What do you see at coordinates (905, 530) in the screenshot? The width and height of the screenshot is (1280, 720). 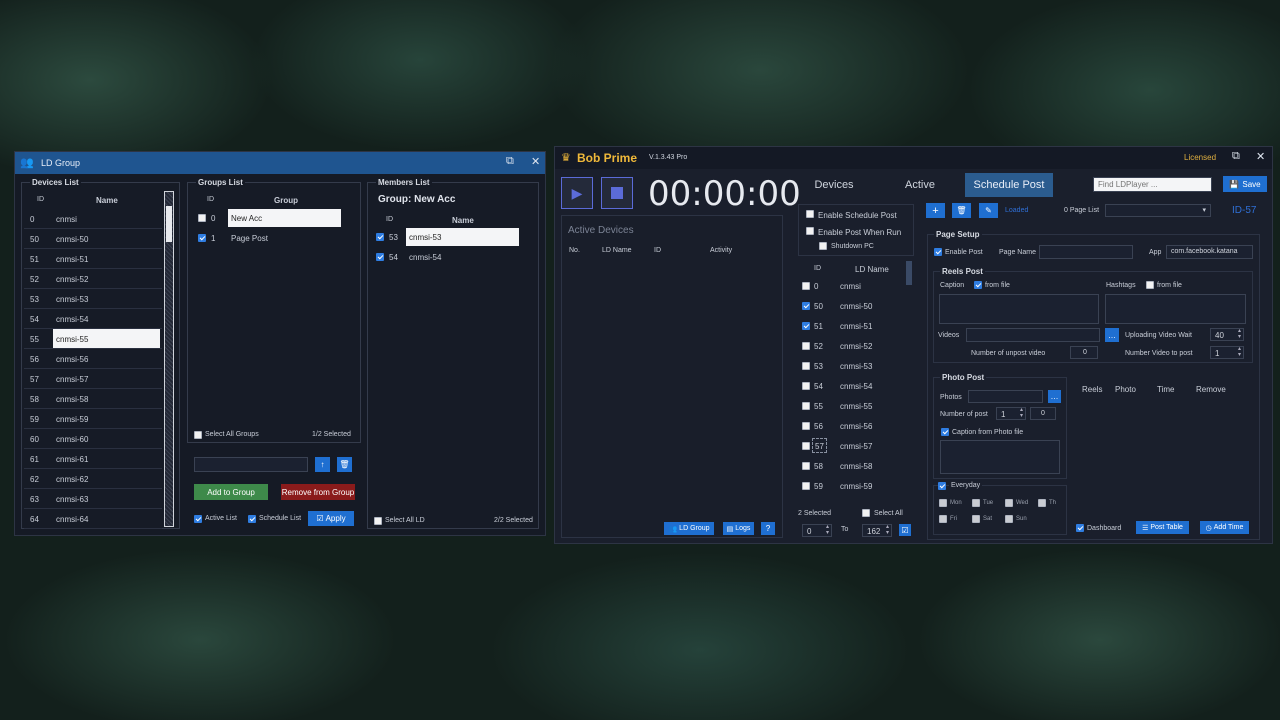 I see `apply-range-button: ☑` at bounding box center [905, 530].